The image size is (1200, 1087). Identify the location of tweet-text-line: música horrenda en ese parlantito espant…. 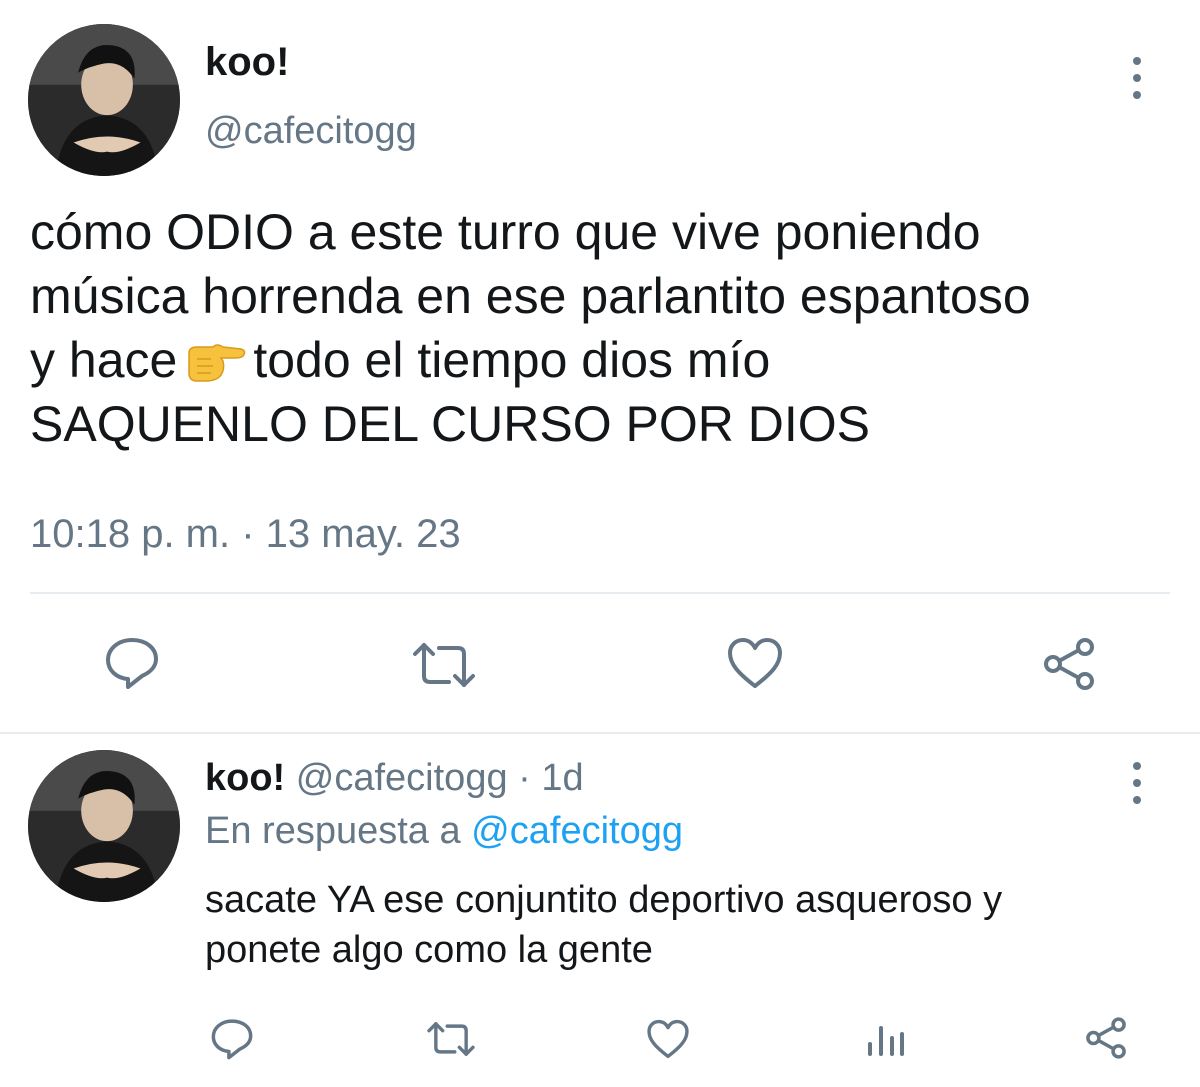
(530, 296).